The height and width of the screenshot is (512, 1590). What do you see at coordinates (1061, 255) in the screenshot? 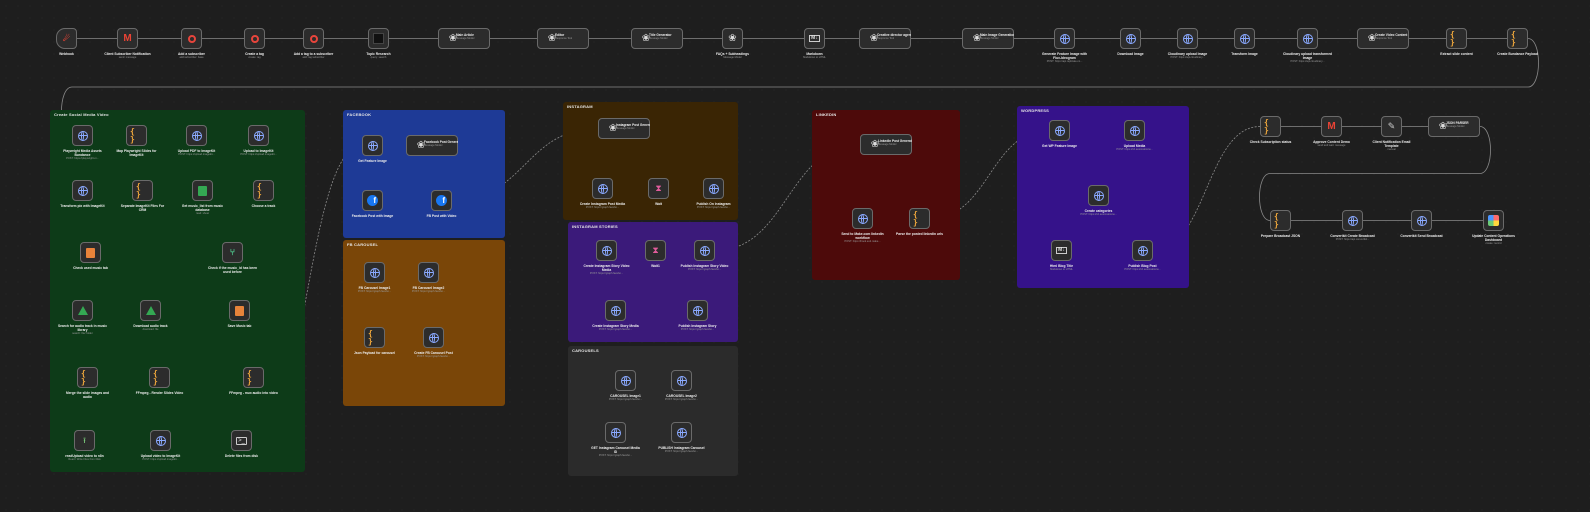
I see `node-wp4: M↓ Html Blog Title Markdown to HTML` at bounding box center [1061, 255].